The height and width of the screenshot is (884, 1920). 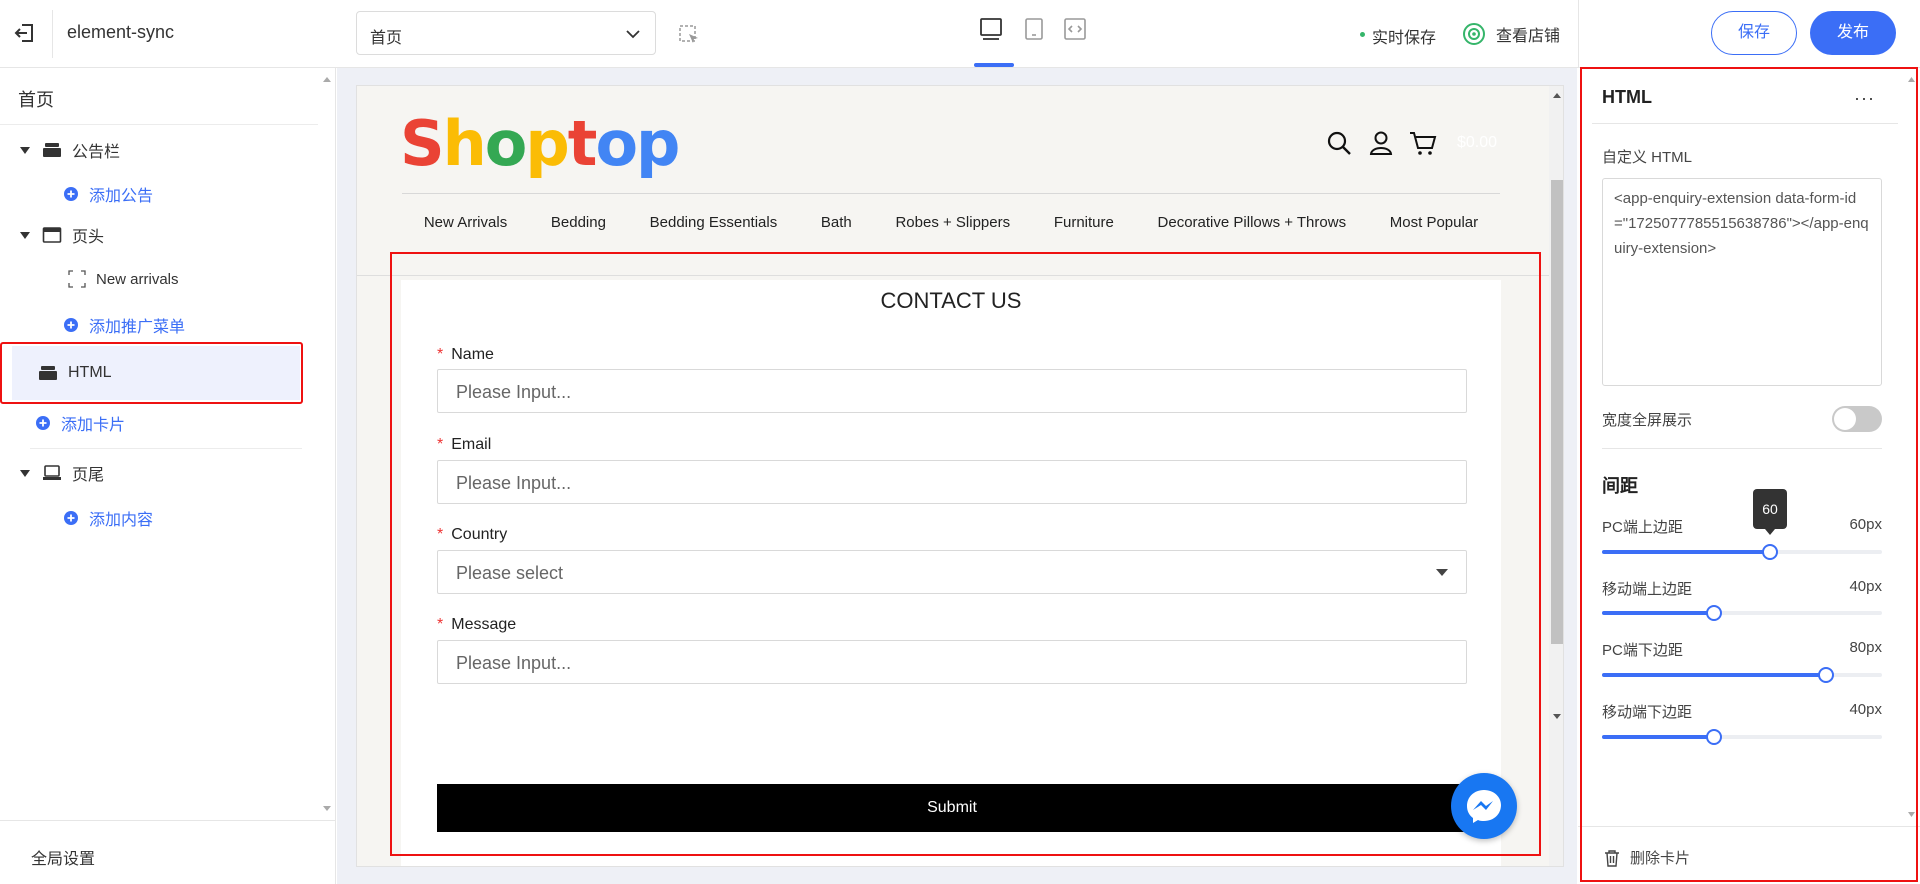 What do you see at coordinates (465, 354) in the screenshot?
I see `field-label-name: * Name` at bounding box center [465, 354].